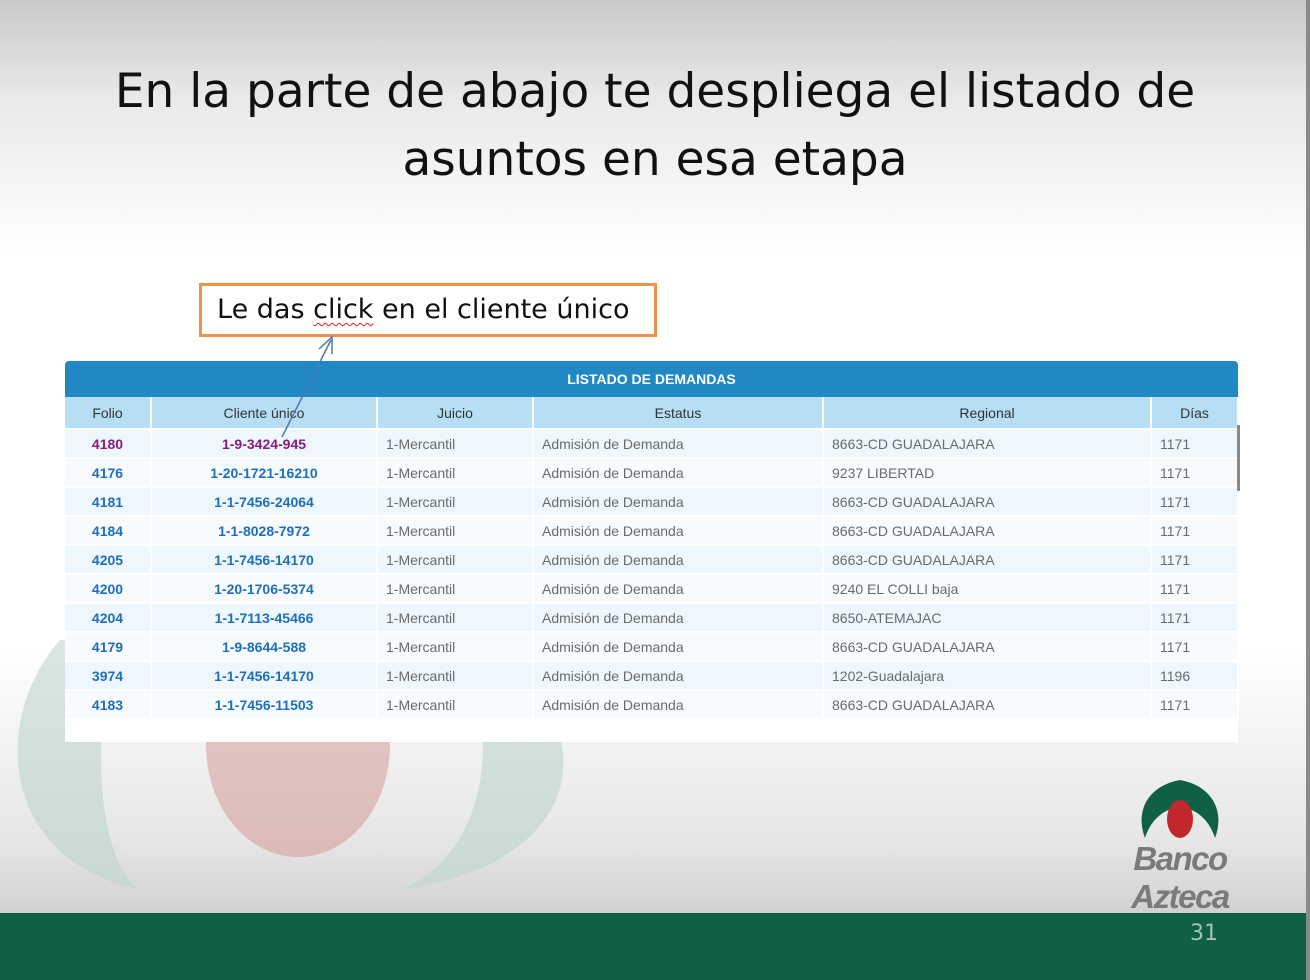 This screenshot has height=980, width=1310. I want to click on column-header-juicio: Juicio, so click(455, 413).